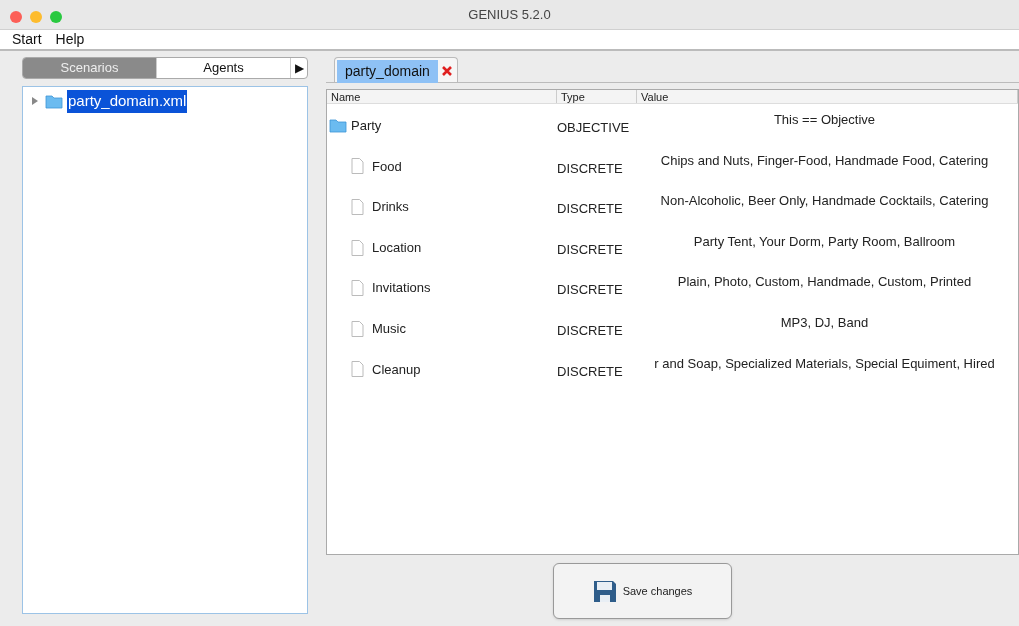 Image resolution: width=1019 pixels, height=626 pixels. Describe the element at coordinates (27, 39) in the screenshot. I see `menu-item: Start` at that location.